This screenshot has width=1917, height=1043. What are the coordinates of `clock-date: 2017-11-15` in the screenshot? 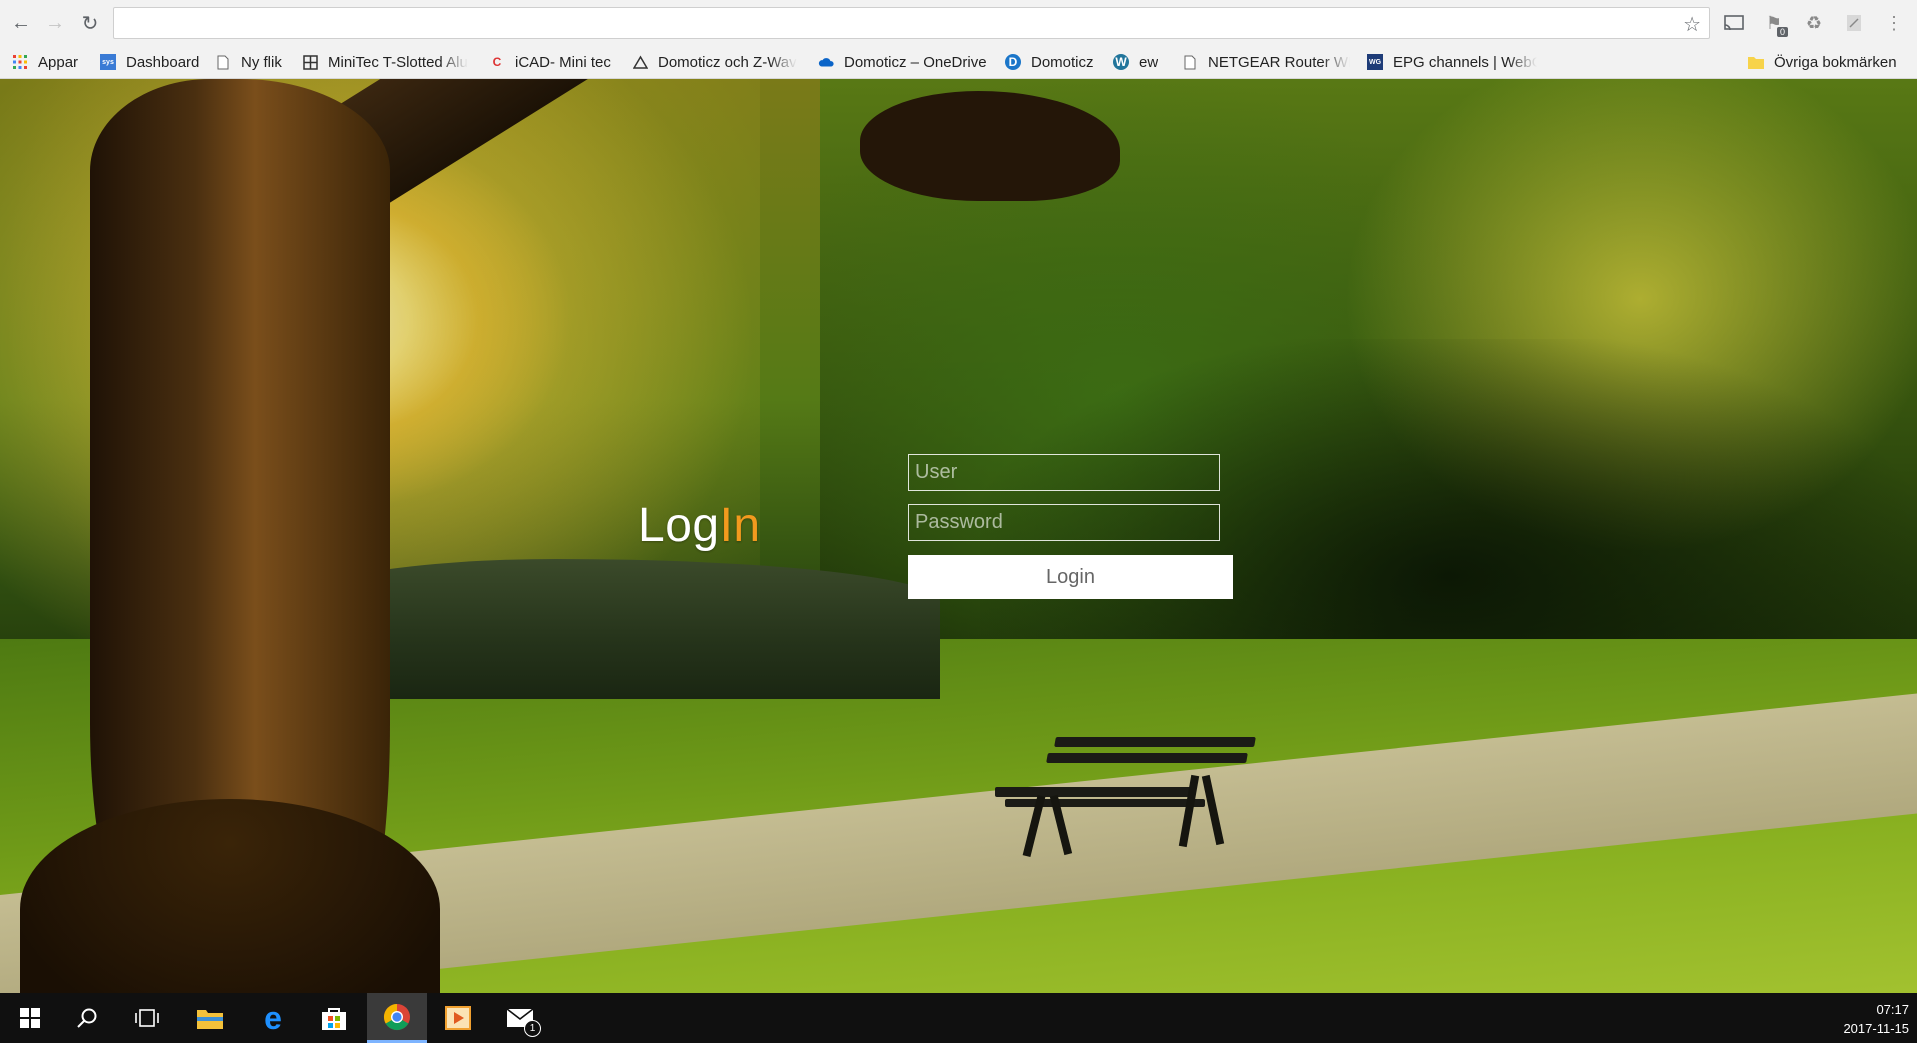 It's located at (1876, 1028).